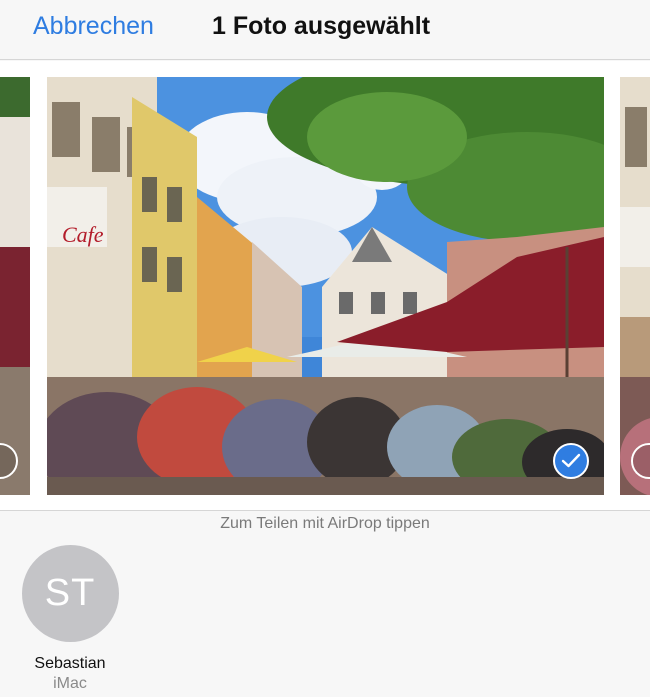 Image resolution: width=650 pixels, height=697 pixels. I want to click on avatar-initials: ST, so click(70, 593).